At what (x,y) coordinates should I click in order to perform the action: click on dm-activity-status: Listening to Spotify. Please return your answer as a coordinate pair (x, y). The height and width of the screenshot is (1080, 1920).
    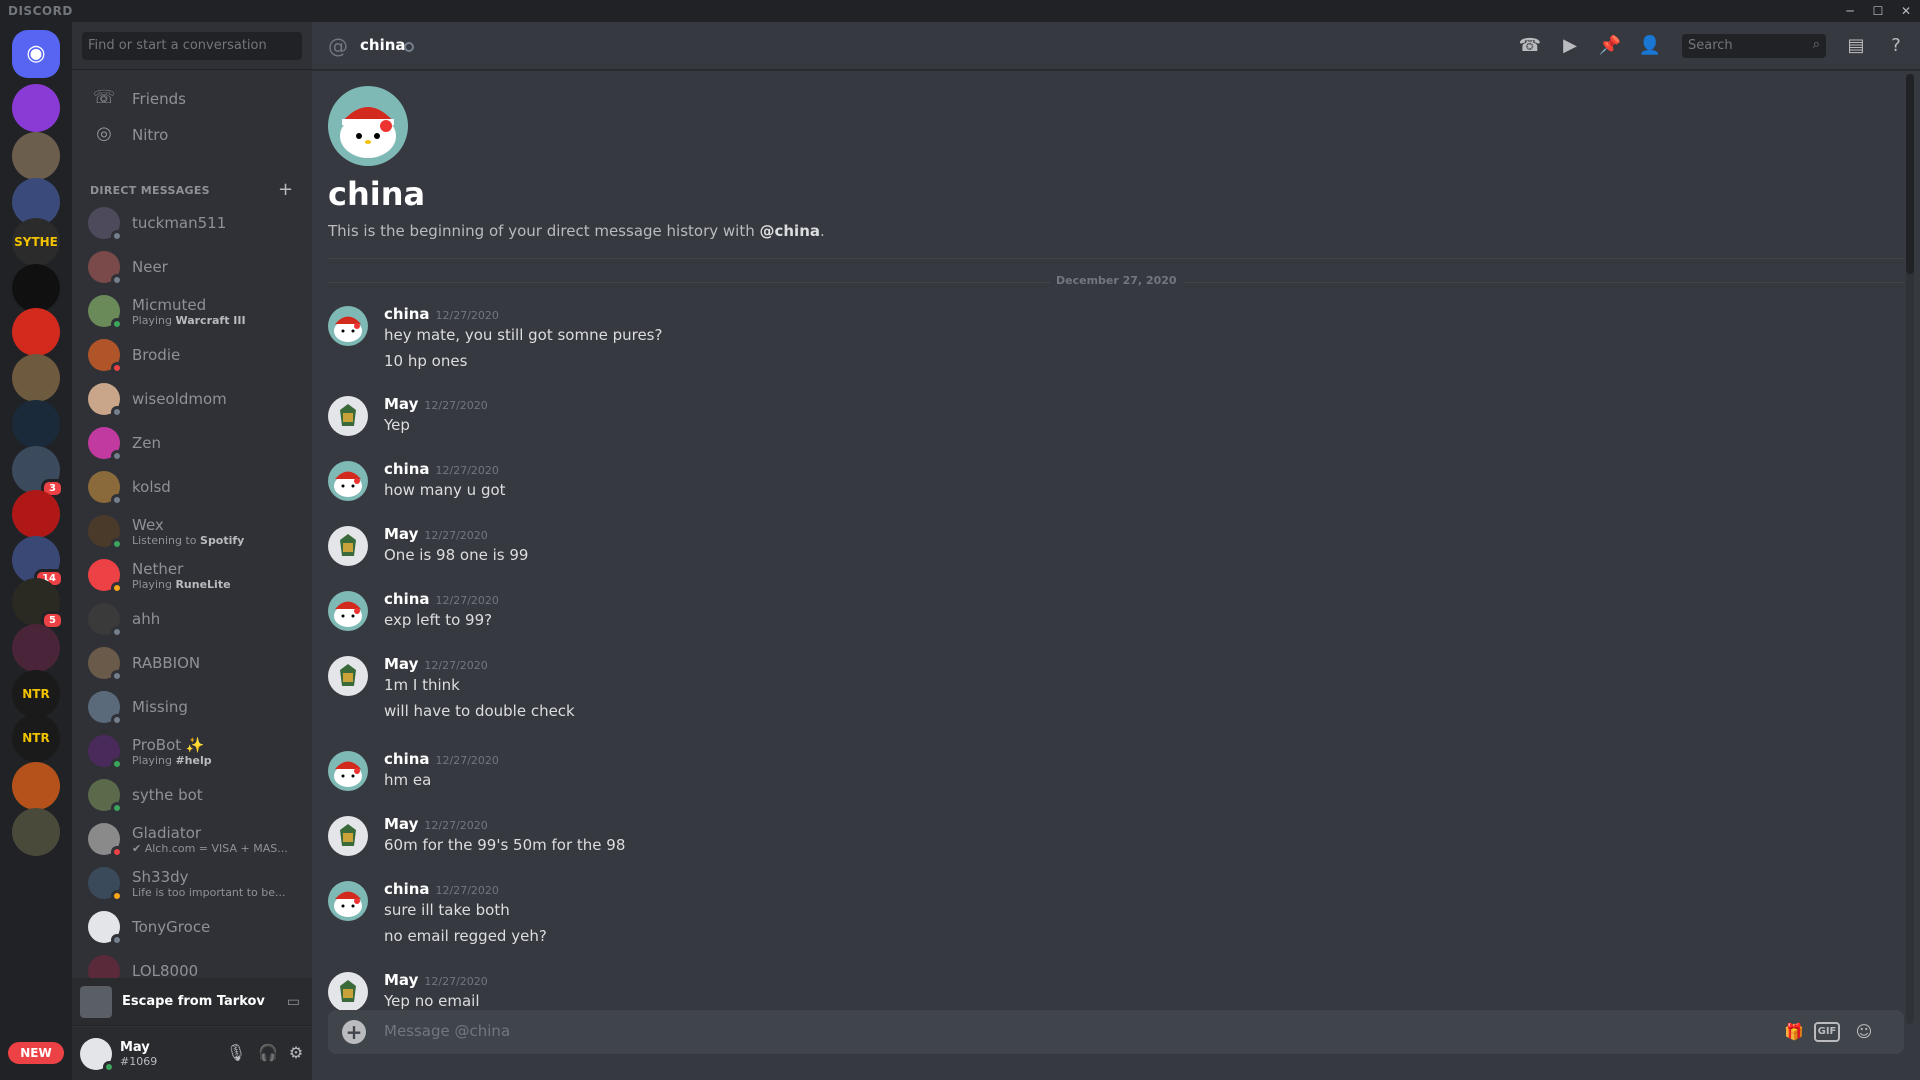
    Looking at the image, I should click on (188, 540).